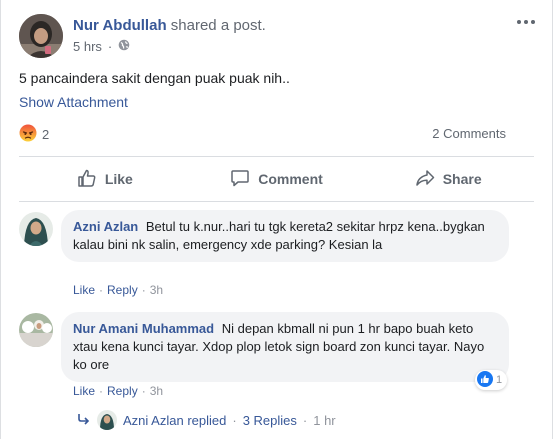  I want to click on comment-reaction-badge: 1, so click(491, 380).